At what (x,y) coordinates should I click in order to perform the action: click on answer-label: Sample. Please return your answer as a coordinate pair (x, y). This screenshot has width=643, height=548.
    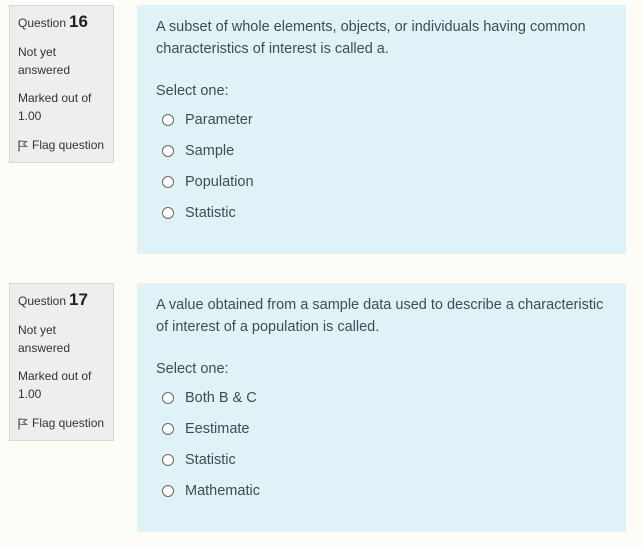
    Looking at the image, I should click on (210, 150).